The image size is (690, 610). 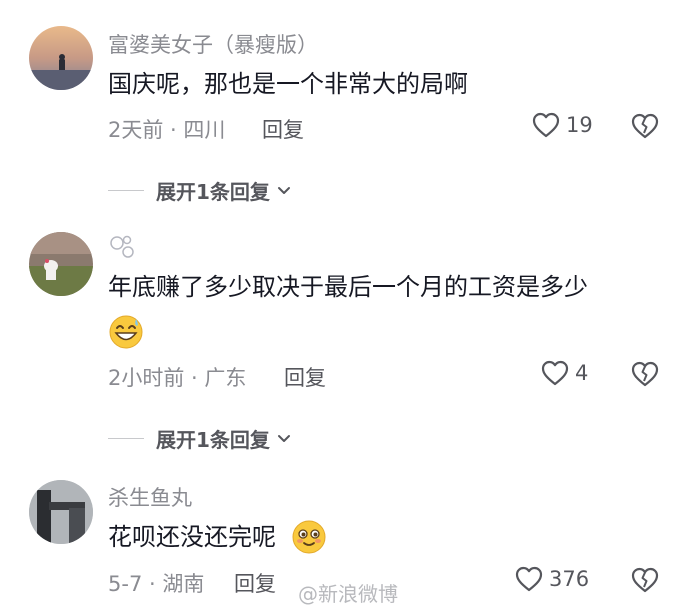 What do you see at coordinates (309, 539) in the screenshot?
I see `blushing-smile-emoji` at bounding box center [309, 539].